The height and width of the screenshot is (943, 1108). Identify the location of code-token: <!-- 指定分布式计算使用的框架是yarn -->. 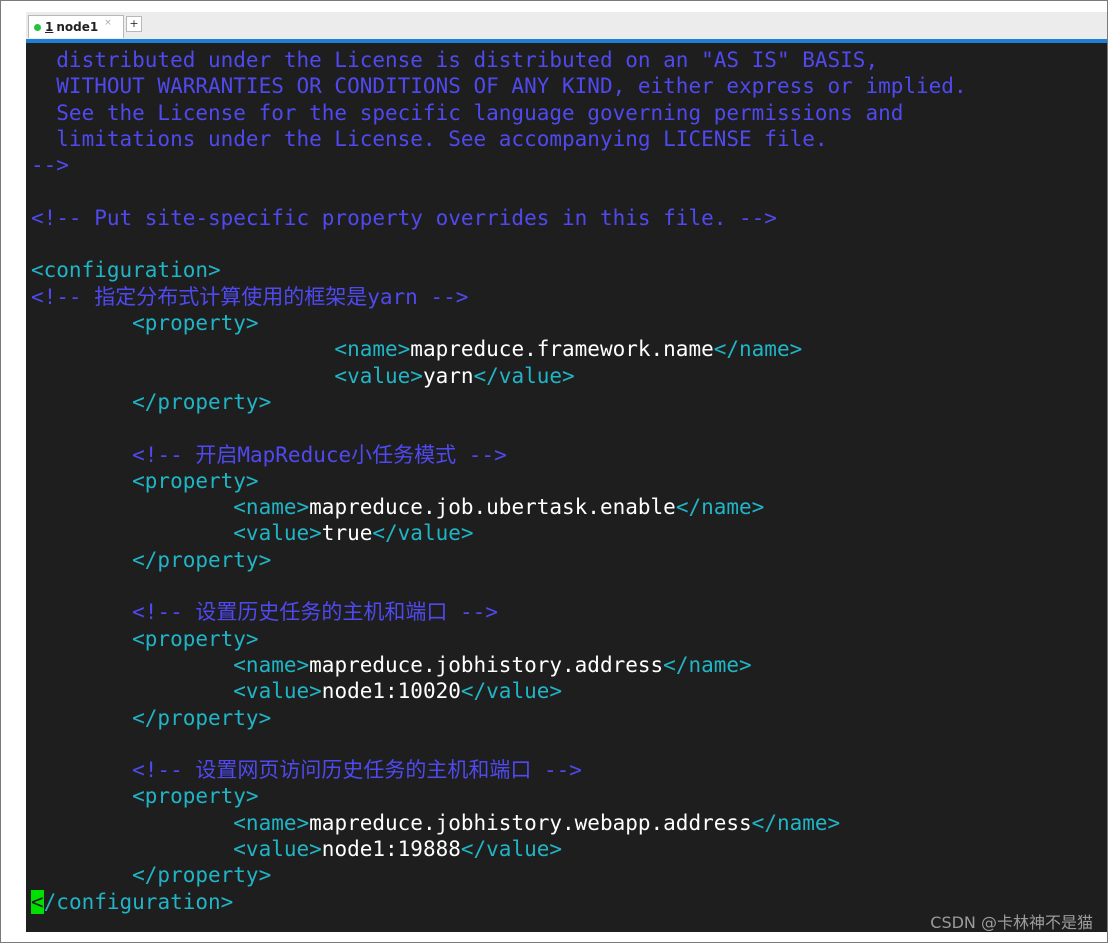
(250, 296).